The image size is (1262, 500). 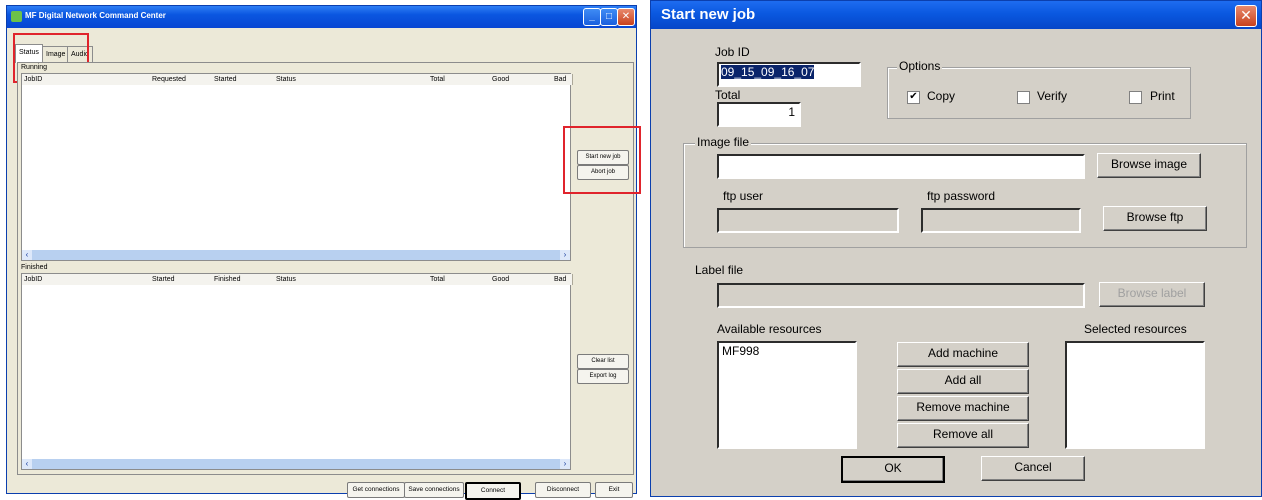 What do you see at coordinates (768, 72) in the screenshot?
I see `job-id-value: 09_15_09_16_07` at bounding box center [768, 72].